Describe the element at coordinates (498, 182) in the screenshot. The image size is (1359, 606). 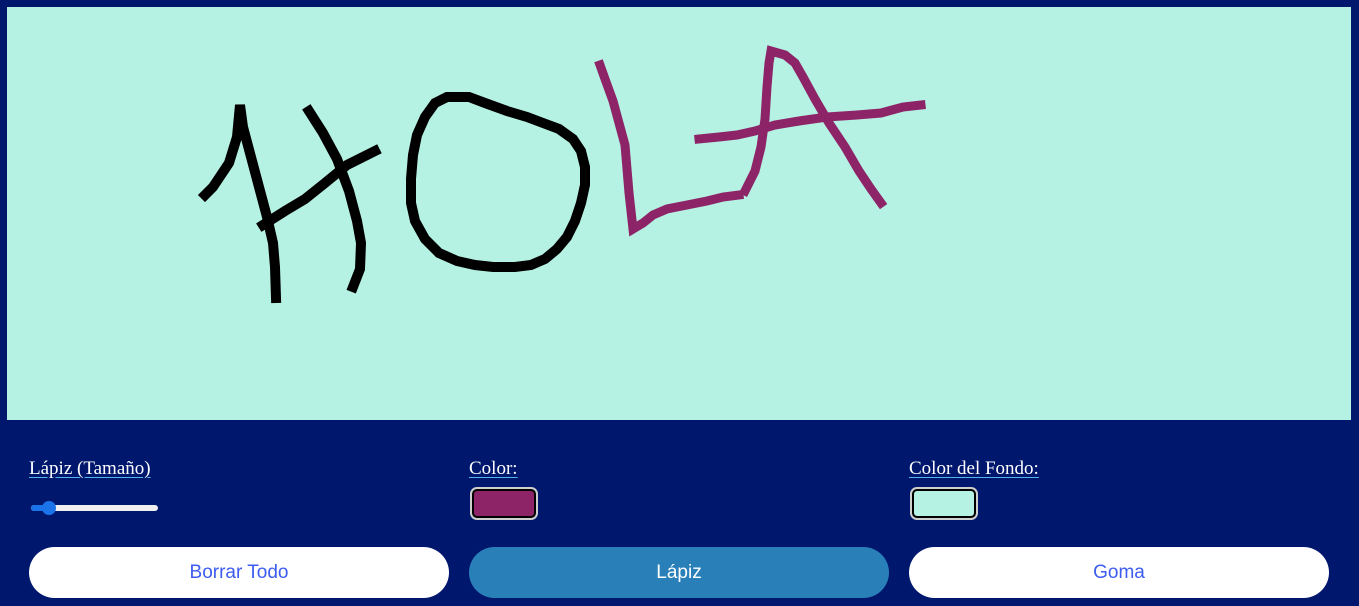
I see `stroke-o` at that location.